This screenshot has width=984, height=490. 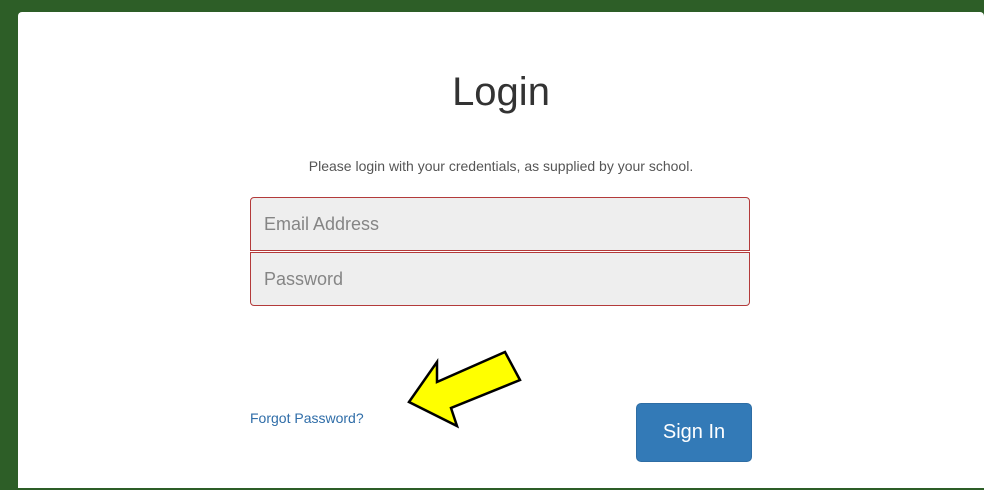 What do you see at coordinates (500, 224) in the screenshot?
I see `email-field` at bounding box center [500, 224].